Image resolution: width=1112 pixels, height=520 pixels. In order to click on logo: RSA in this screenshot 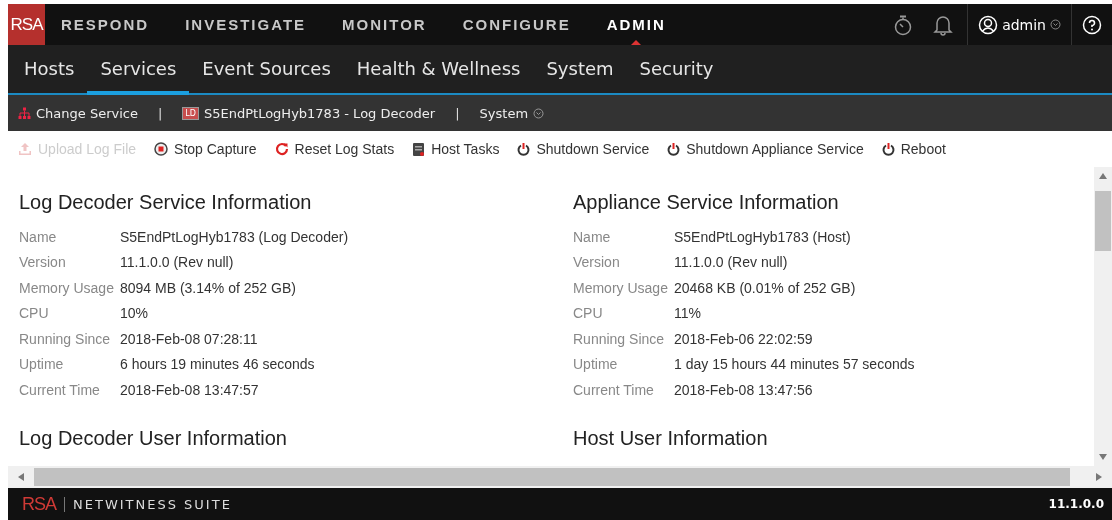, I will do `click(26, 24)`.